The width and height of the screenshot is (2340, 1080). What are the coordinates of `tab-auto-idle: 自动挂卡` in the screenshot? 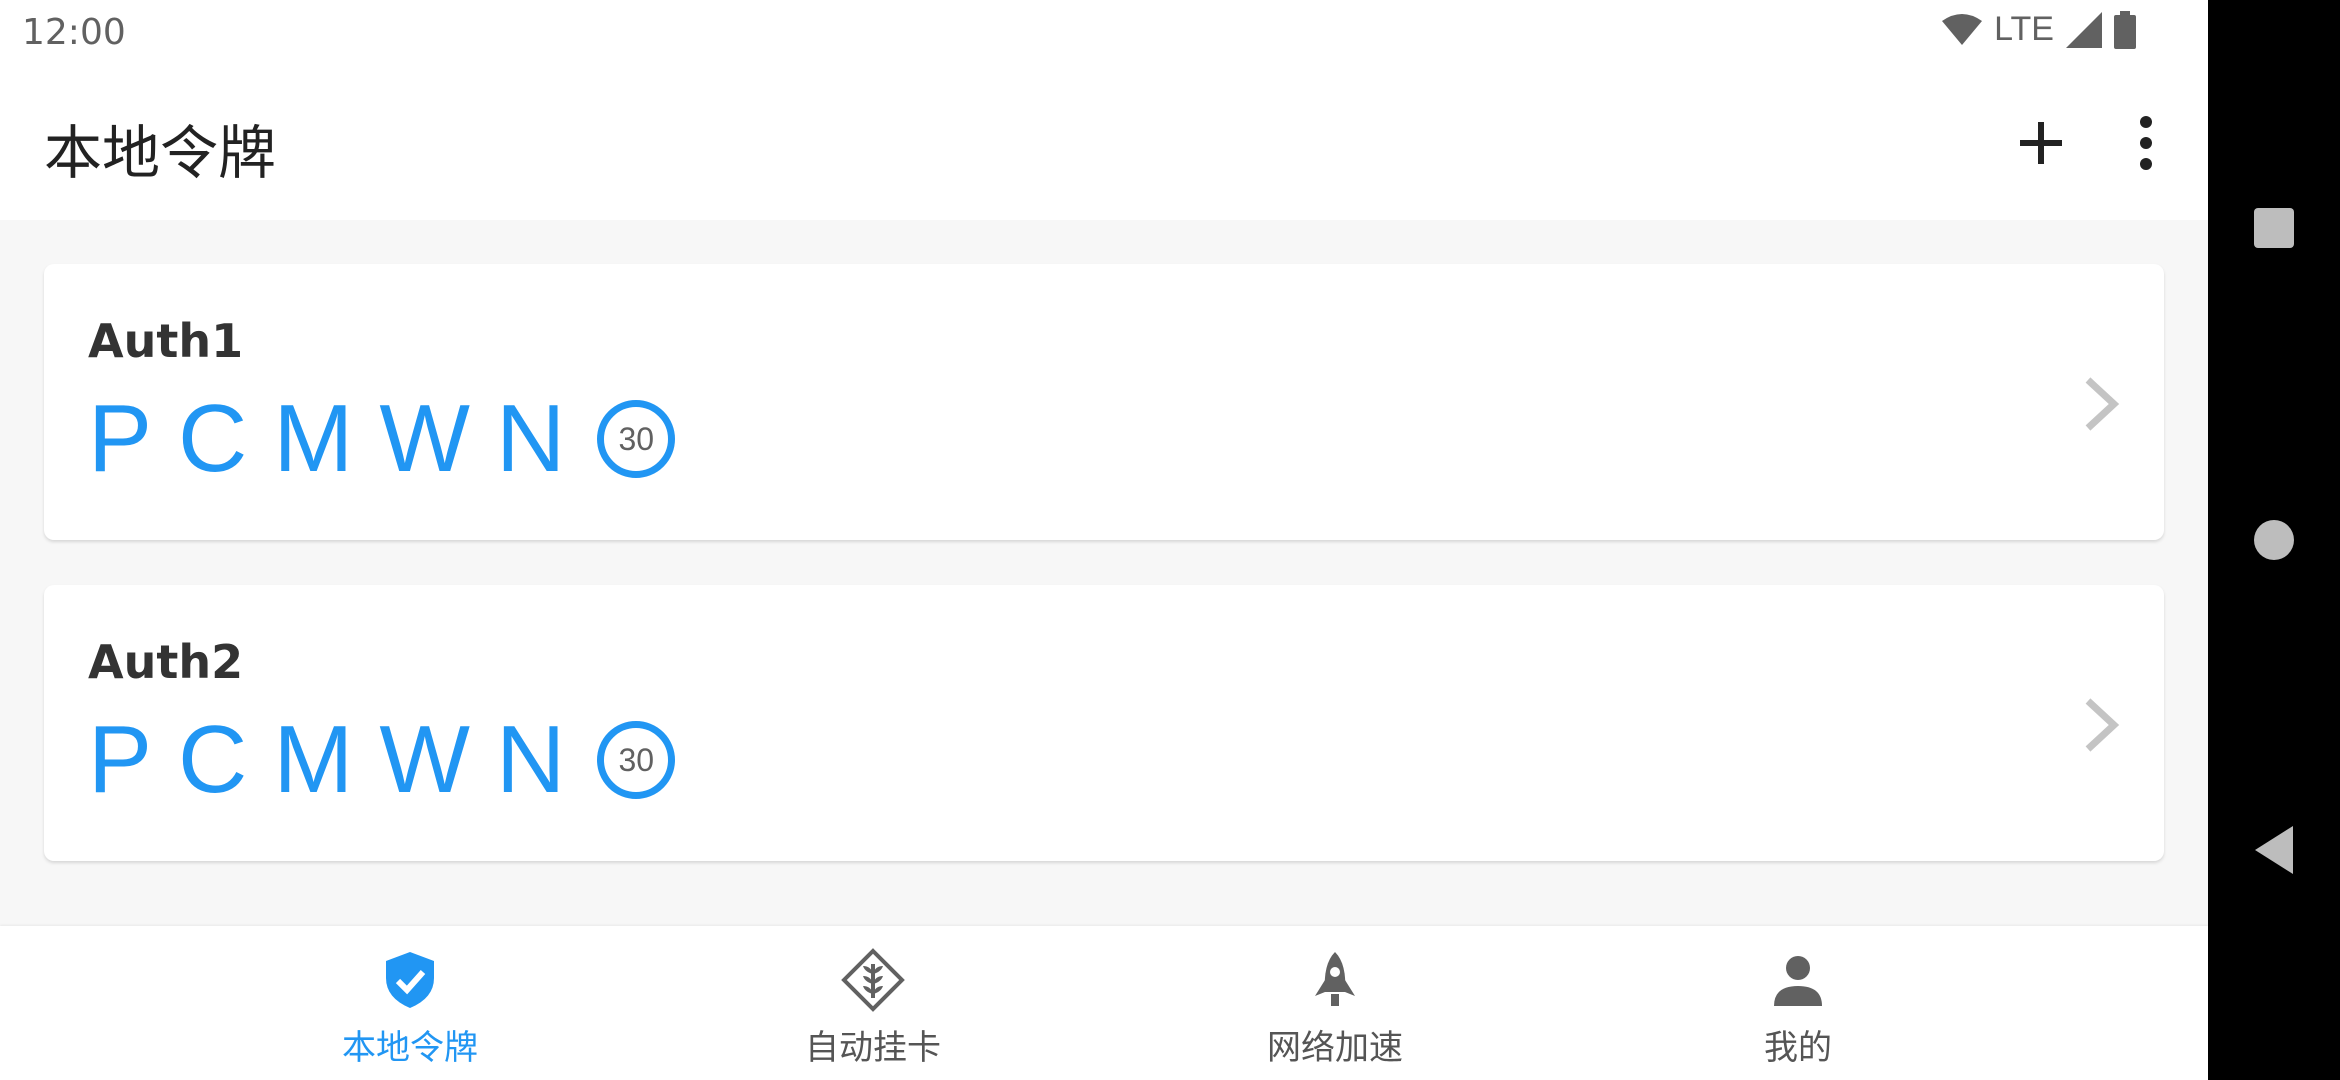 It's located at (873, 1003).